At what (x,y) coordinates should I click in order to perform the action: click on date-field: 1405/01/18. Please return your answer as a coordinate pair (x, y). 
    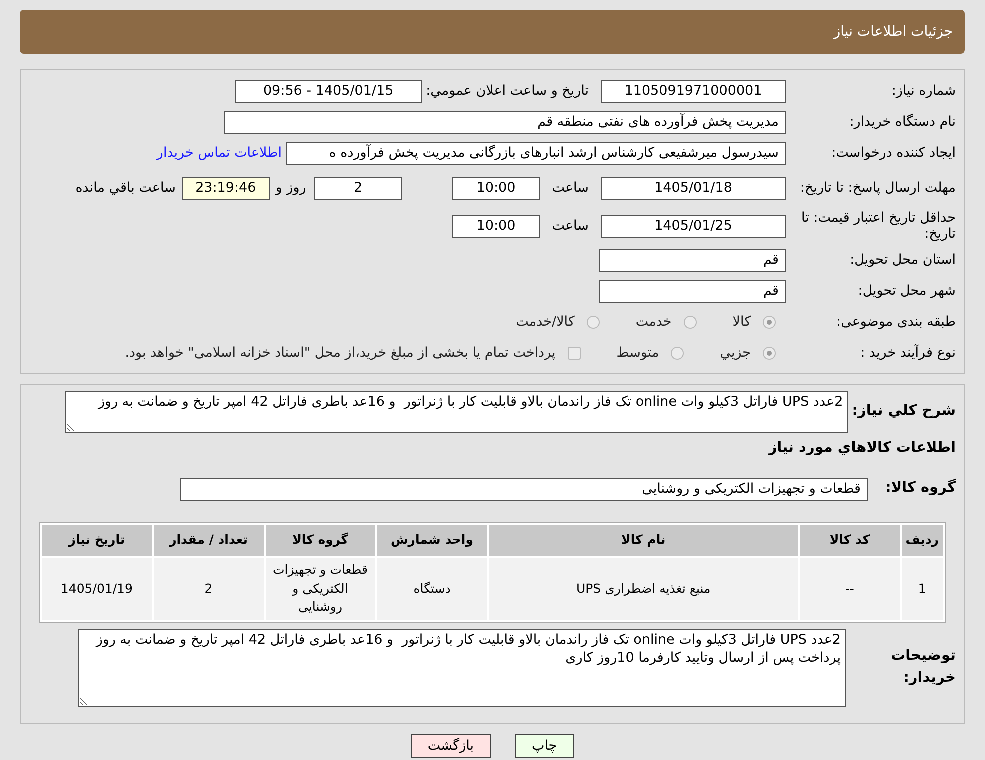
    Looking at the image, I should click on (693, 188).